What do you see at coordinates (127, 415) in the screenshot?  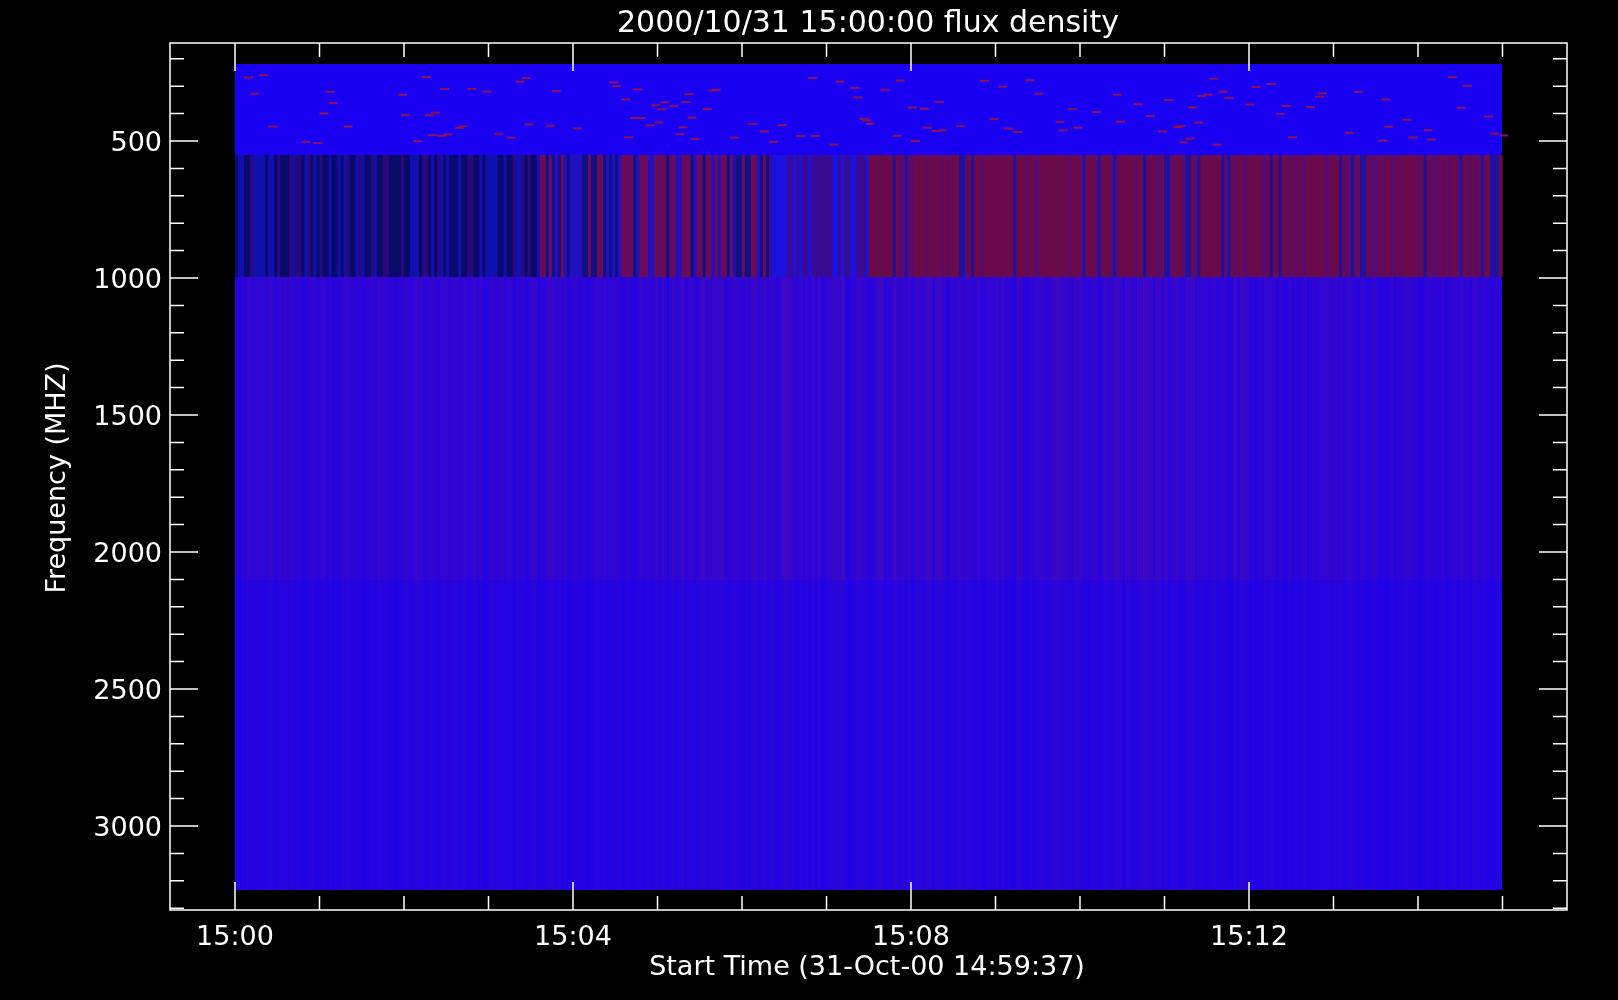 I see `y-tick-label: 1500` at bounding box center [127, 415].